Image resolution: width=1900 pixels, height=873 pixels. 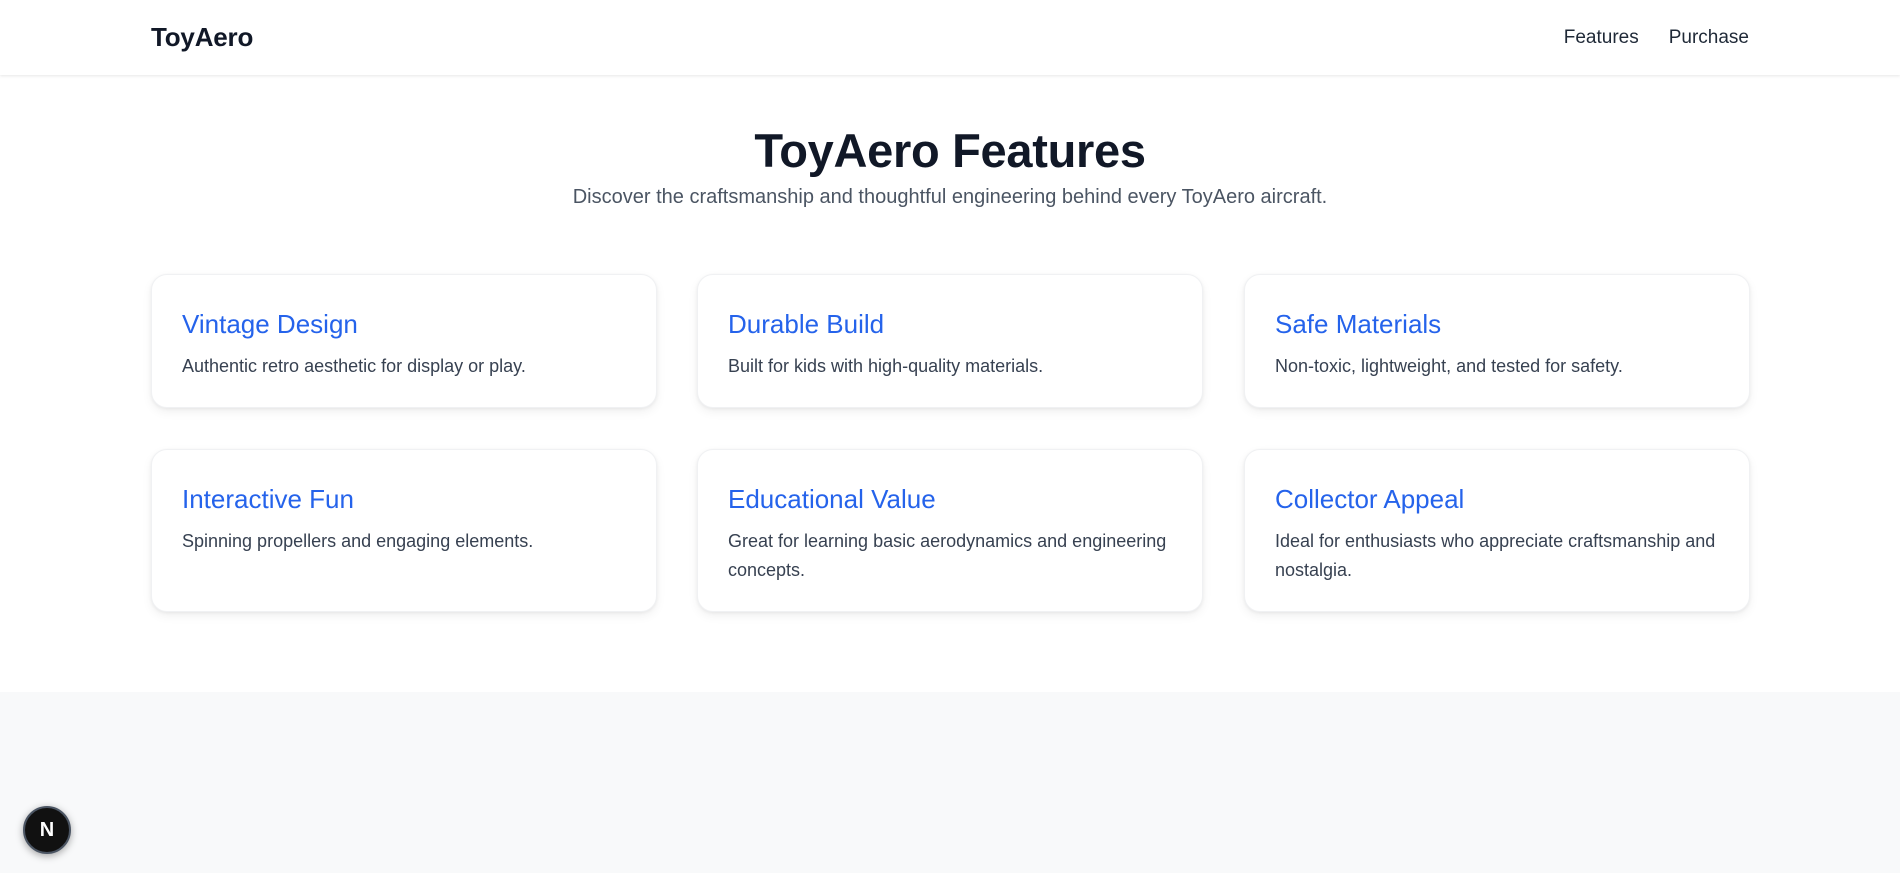 I want to click on feature-card-title: Durable Build, so click(x=806, y=324).